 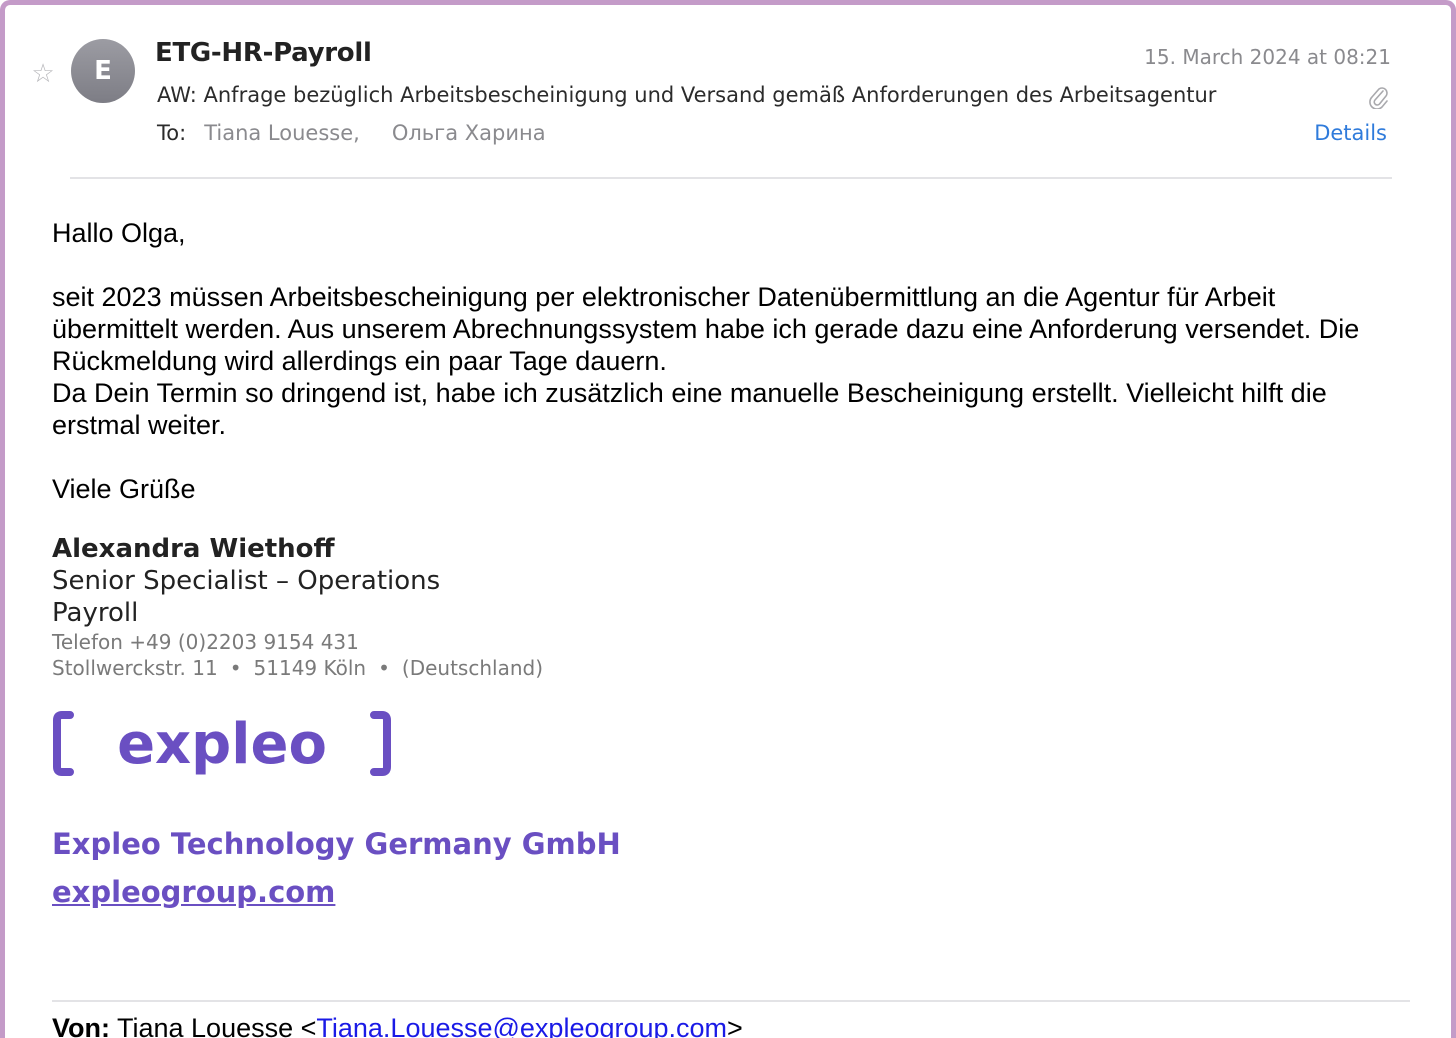 What do you see at coordinates (193, 892) in the screenshot?
I see `website-link: expleogroup.com` at bounding box center [193, 892].